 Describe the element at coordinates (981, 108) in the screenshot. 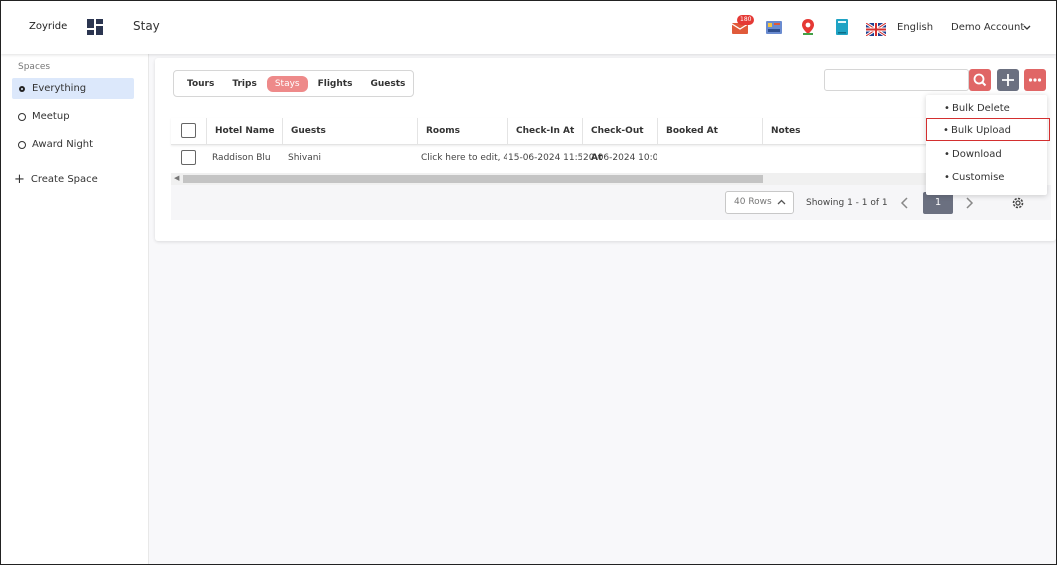

I see `menu-item-label: Bulk Delete` at that location.